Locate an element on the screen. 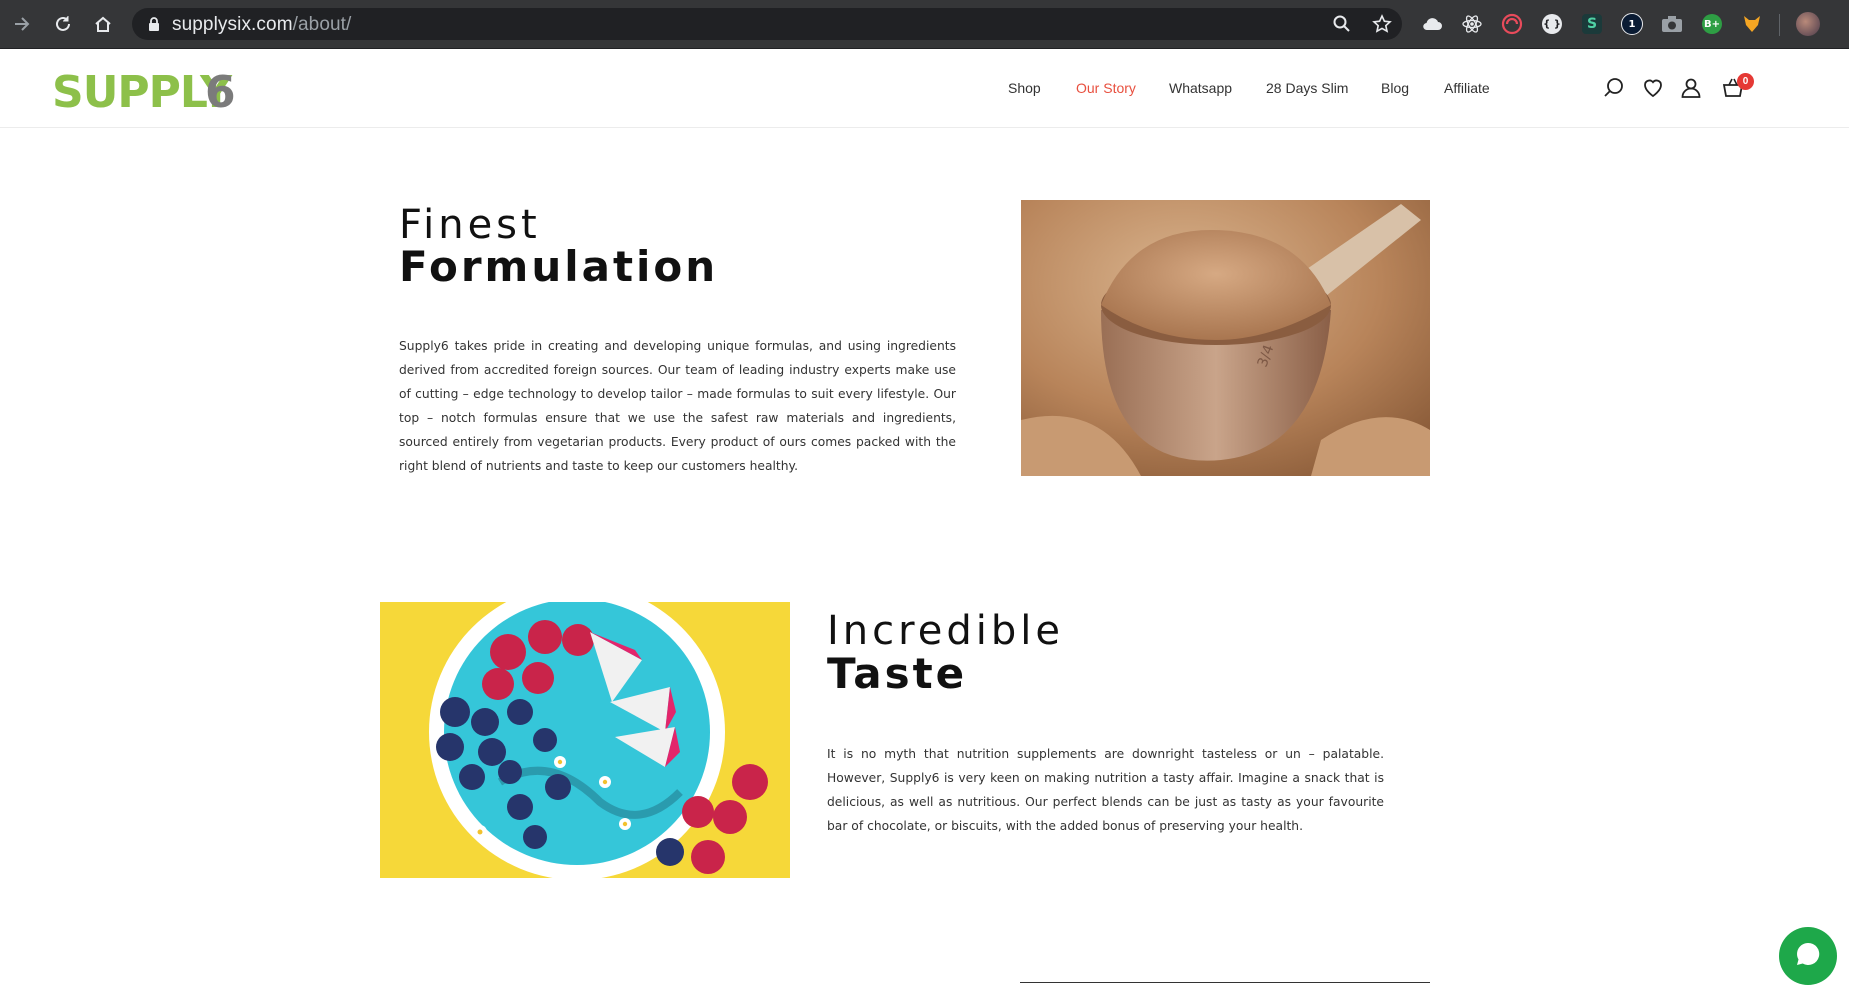  chat-button is located at coordinates (1808, 956).